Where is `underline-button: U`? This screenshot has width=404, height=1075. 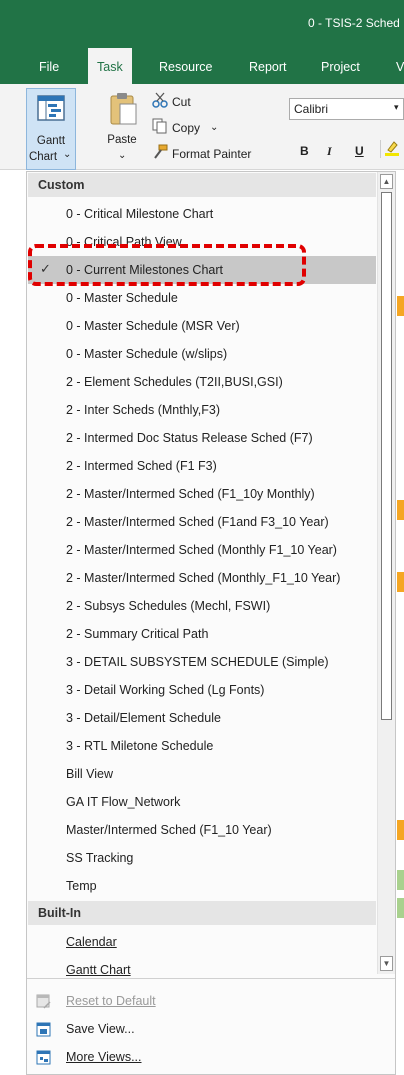 underline-button: U is located at coordinates (359, 151).